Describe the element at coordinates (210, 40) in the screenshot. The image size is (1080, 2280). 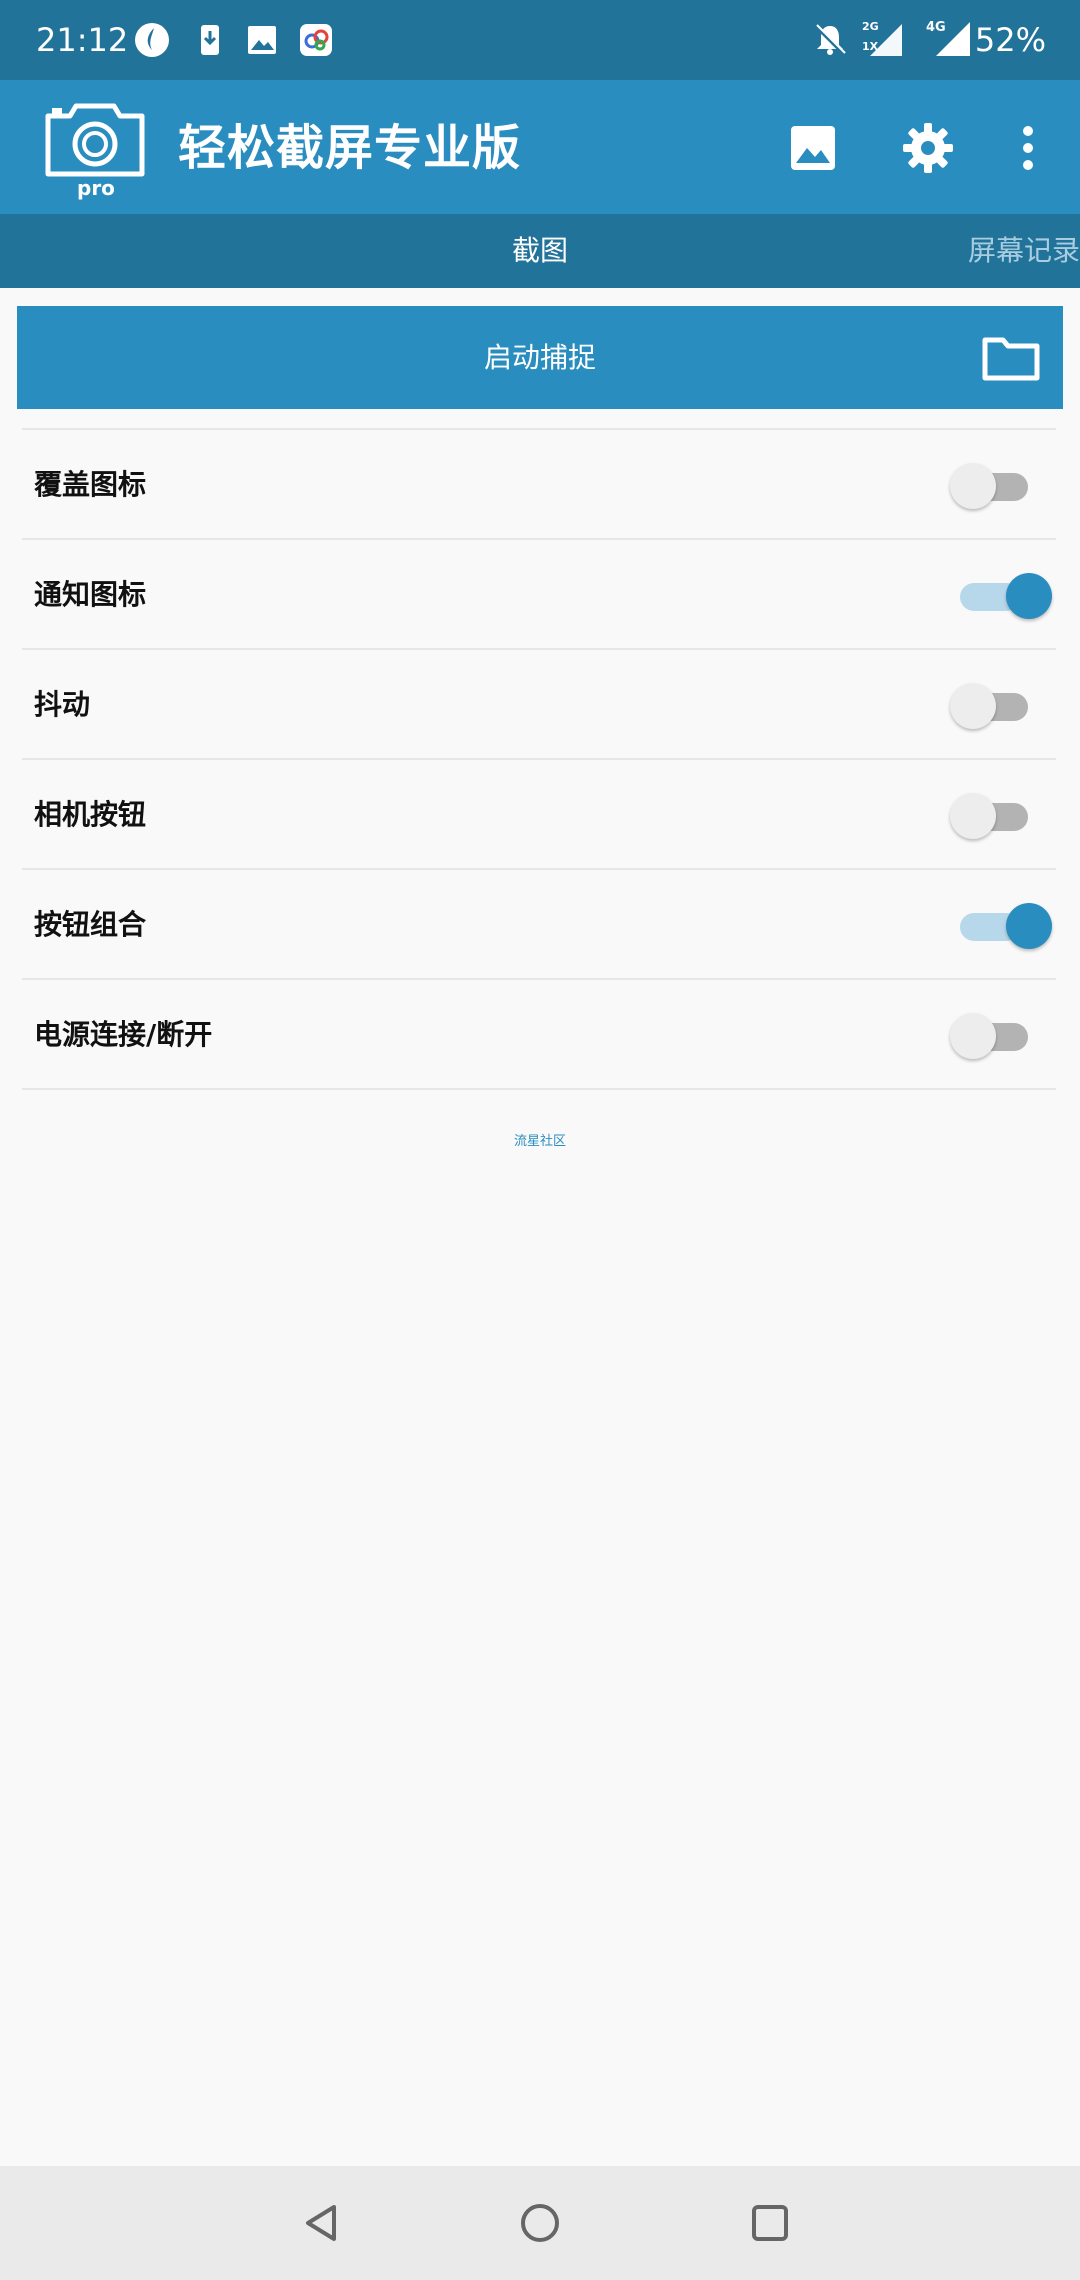
I see `download-icon` at that location.